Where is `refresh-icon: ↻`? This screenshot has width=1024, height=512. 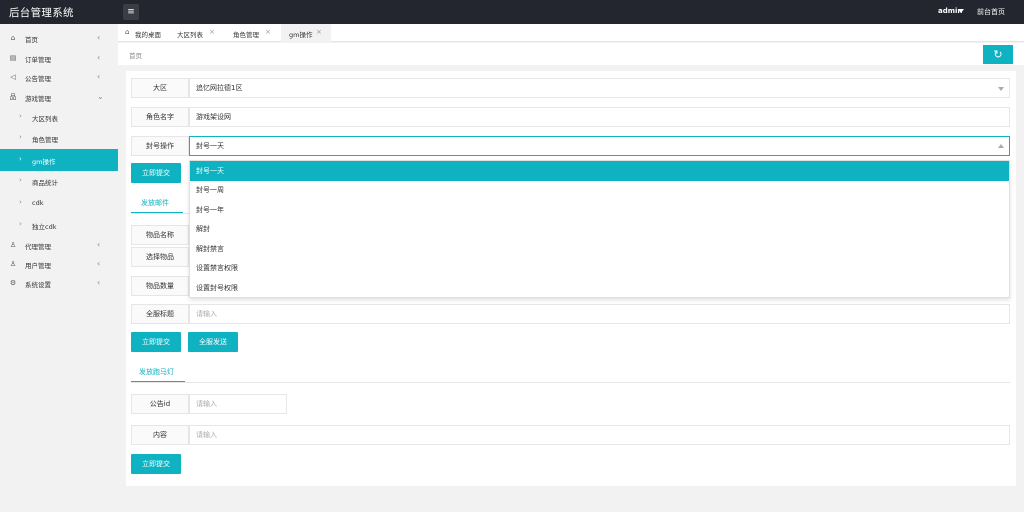
refresh-icon: ↻ is located at coordinates (998, 54).